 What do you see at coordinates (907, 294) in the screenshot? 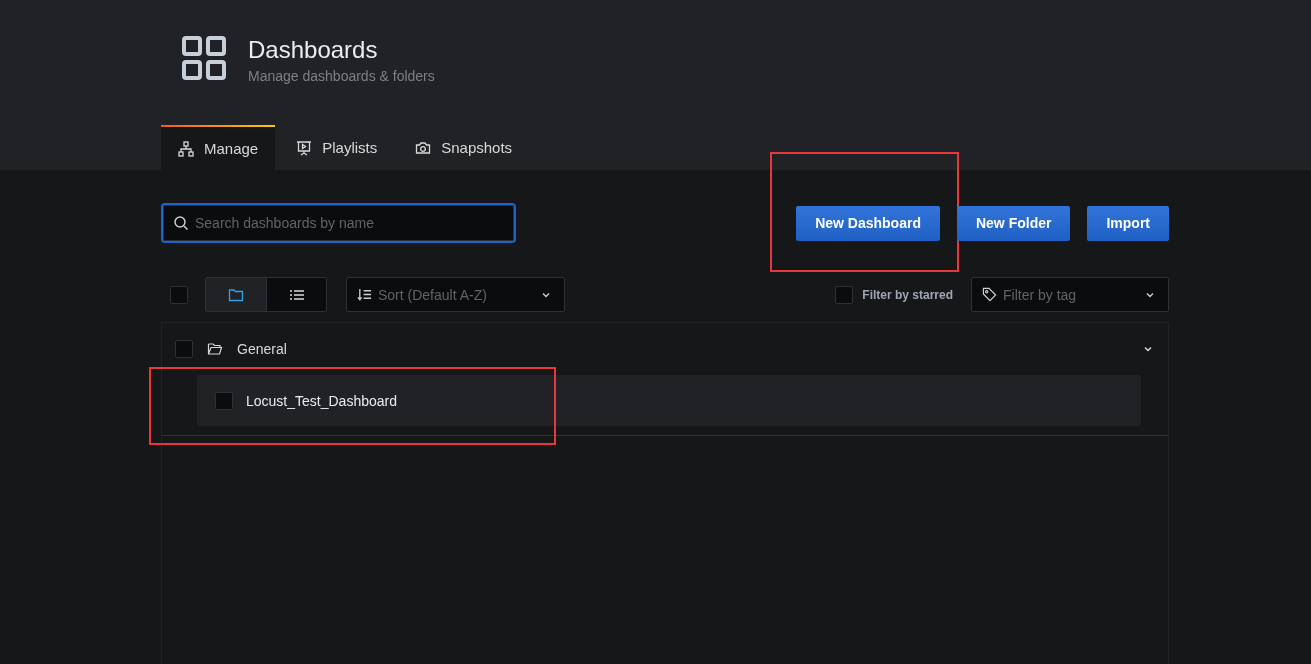
I see `checkbox-label: Filter by starred` at bounding box center [907, 294].